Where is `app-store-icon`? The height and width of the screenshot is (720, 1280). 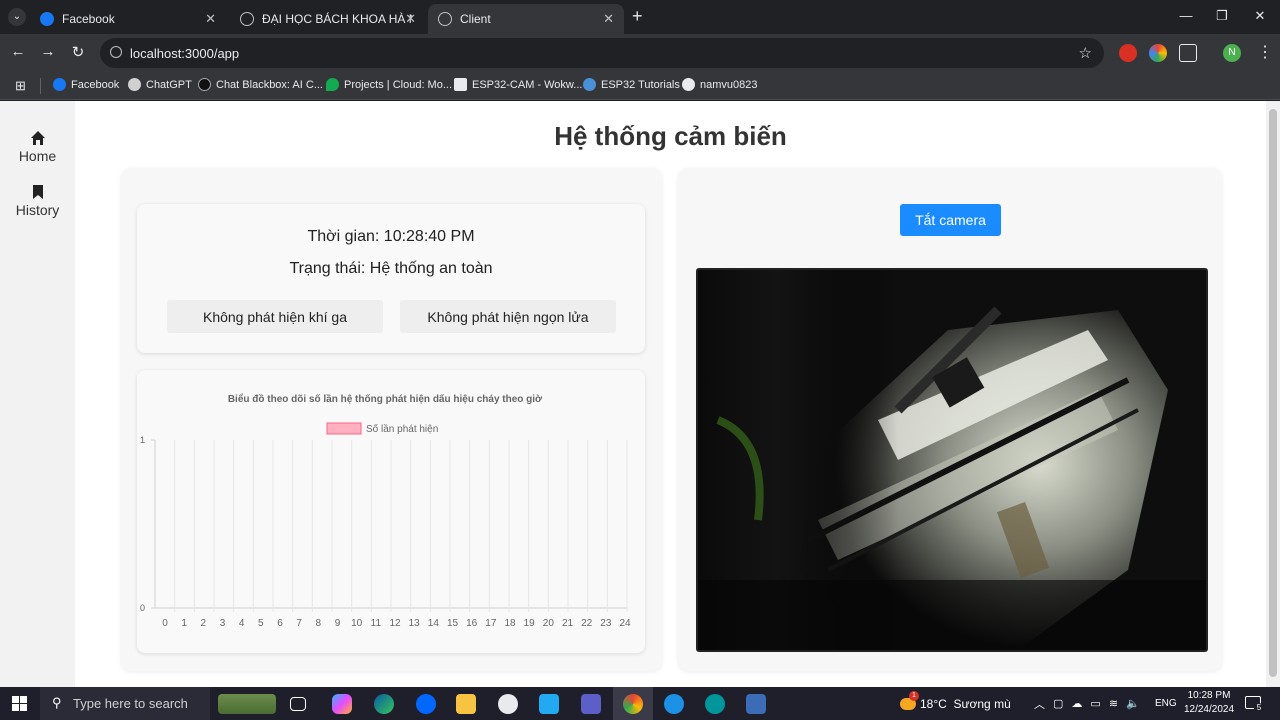
app-store-icon is located at coordinates (508, 704).